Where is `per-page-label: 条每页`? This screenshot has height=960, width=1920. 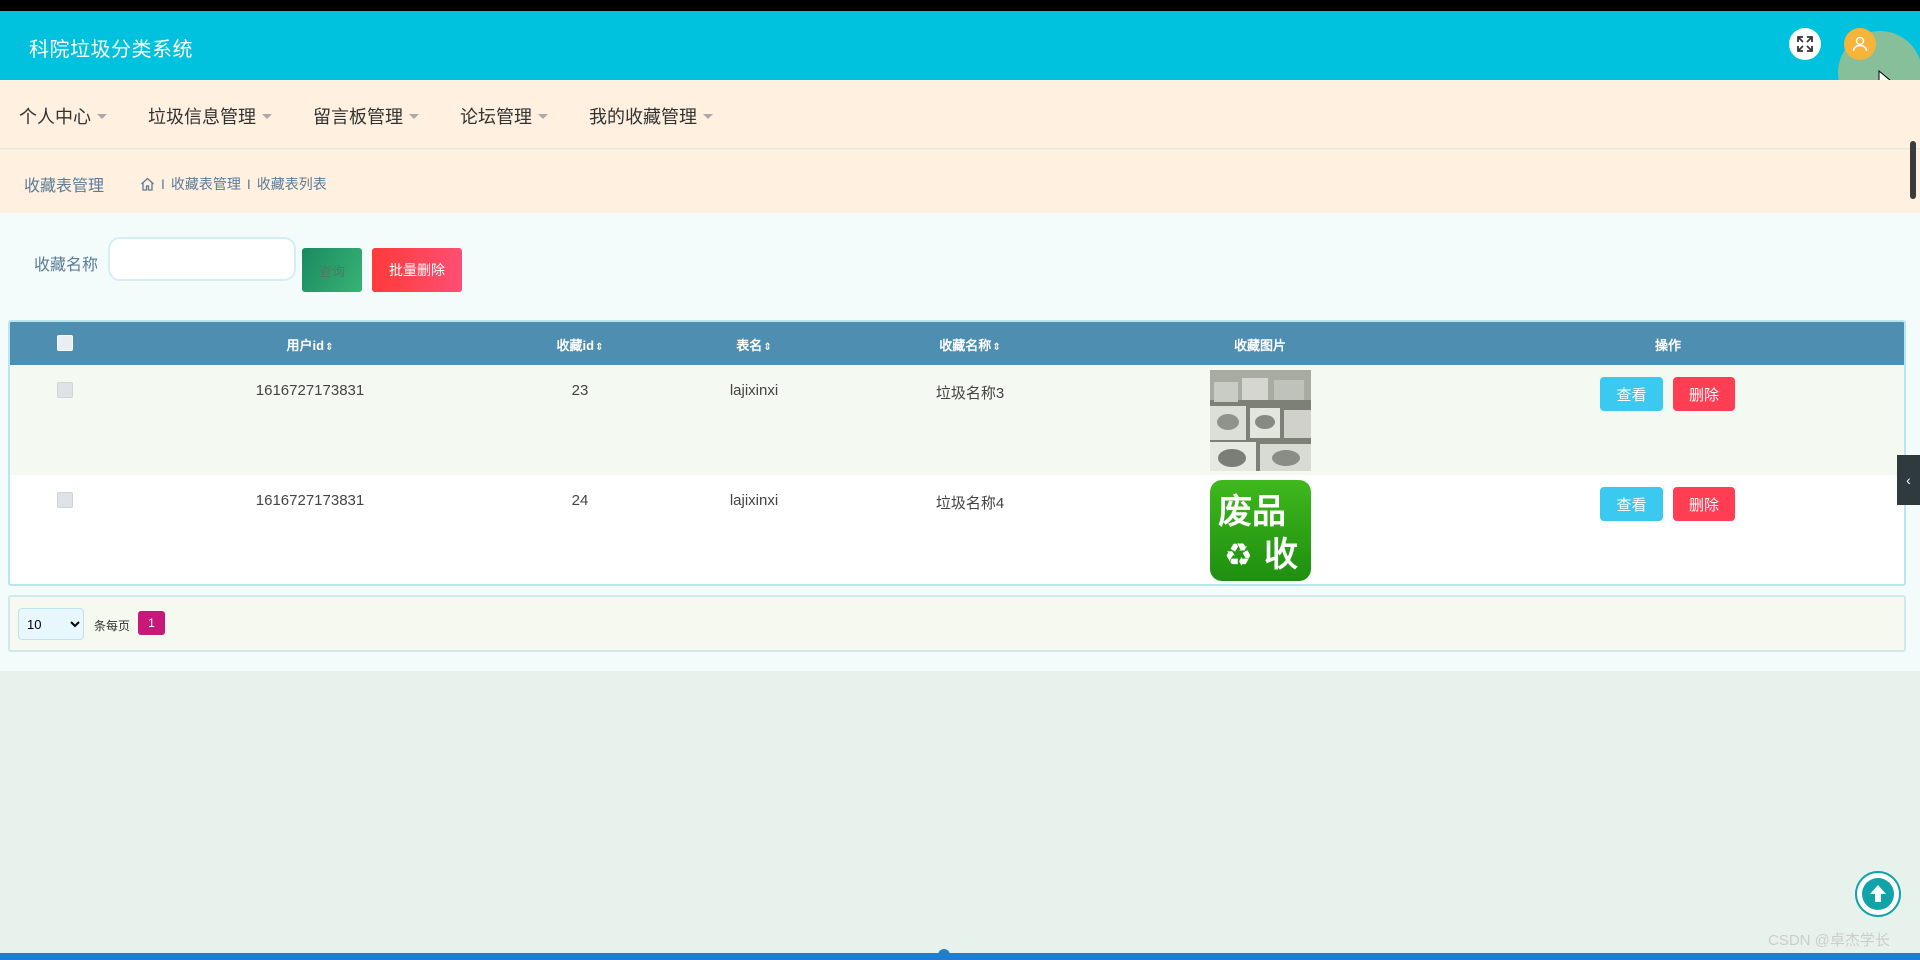 per-page-label: 条每页 is located at coordinates (112, 626).